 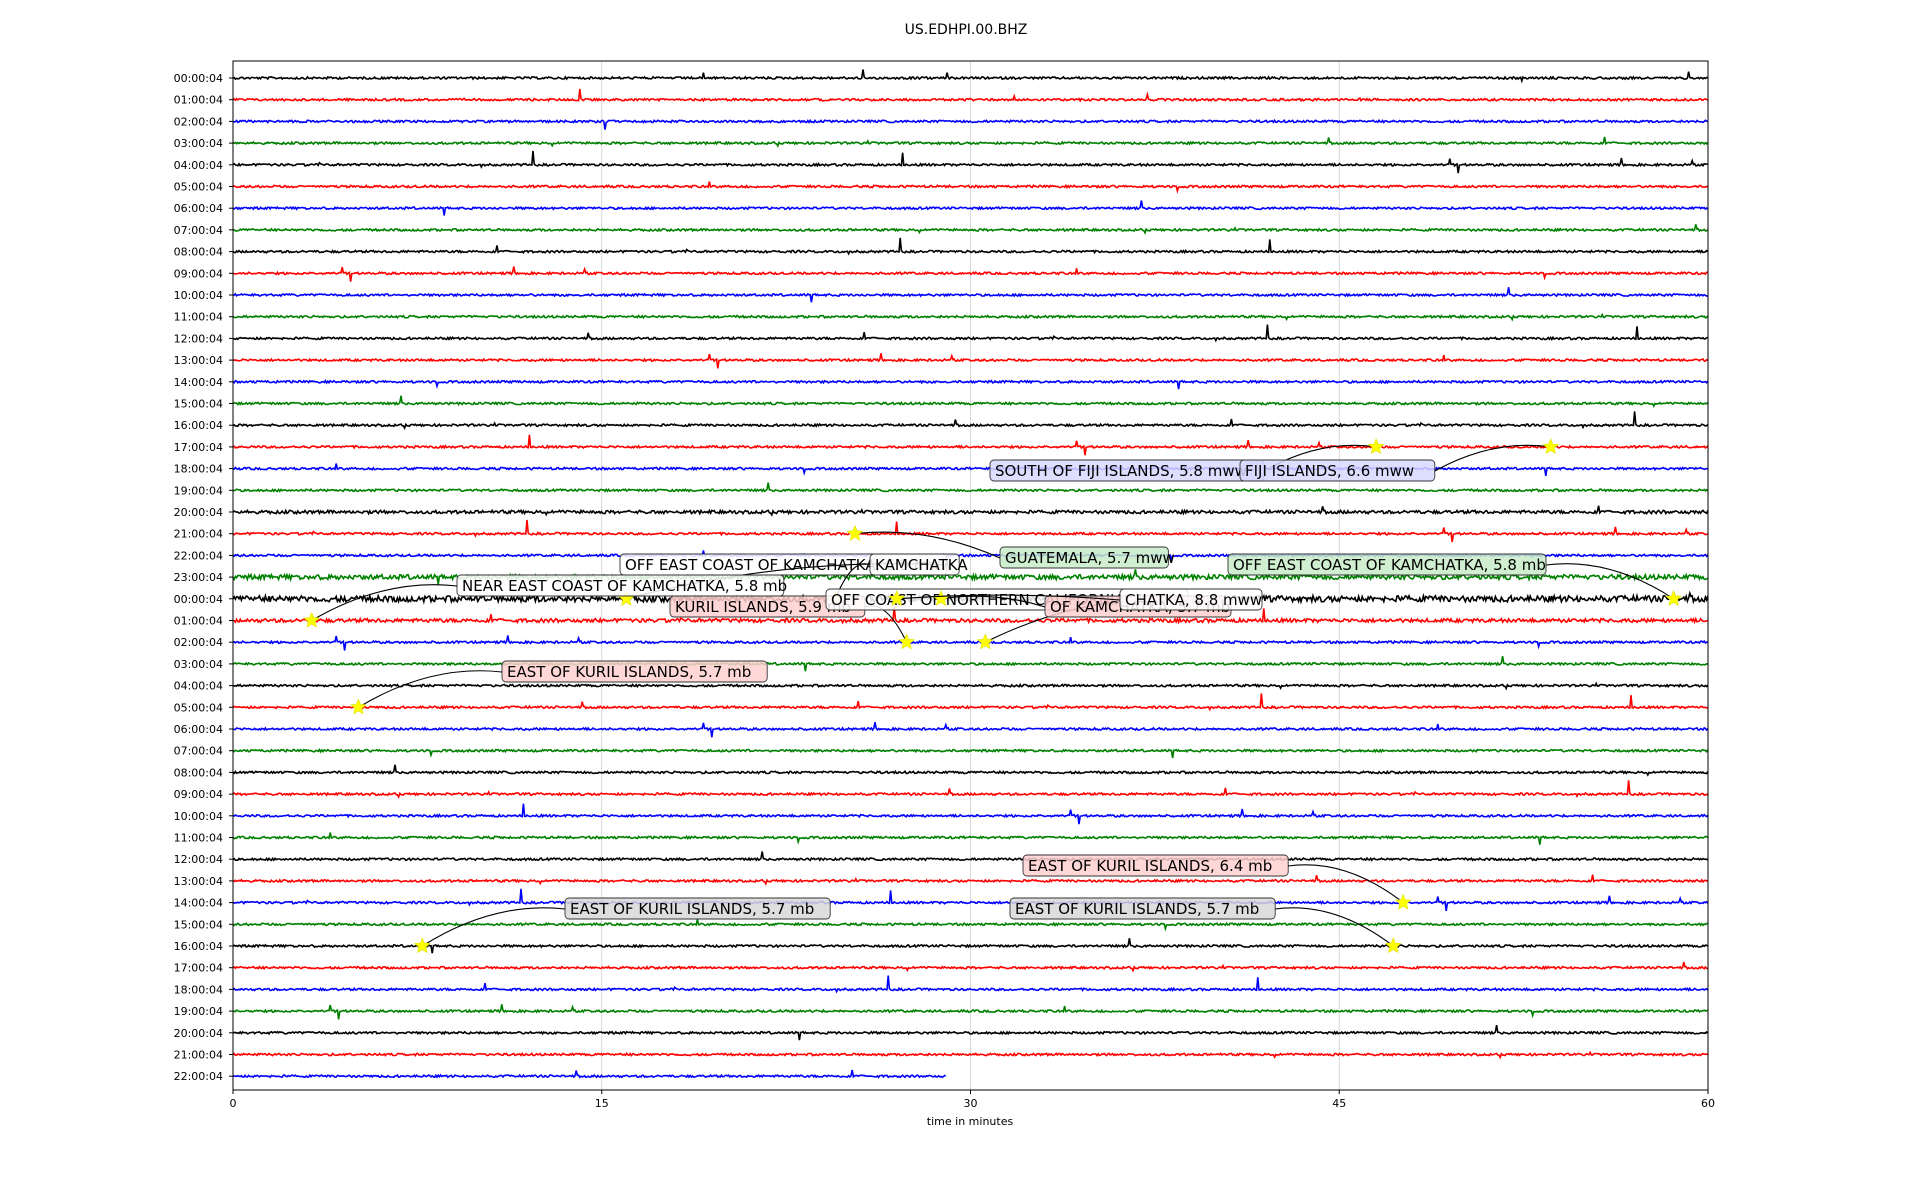 I want to click on event-label: SOUTH OF FIJI ISLANDS, 5.8 mww, so click(x=1121, y=471).